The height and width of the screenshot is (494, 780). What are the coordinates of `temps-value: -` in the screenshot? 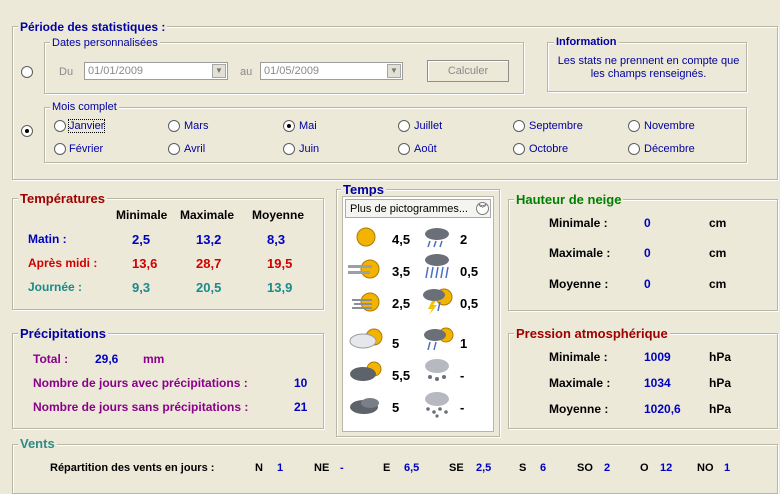 It's located at (462, 375).